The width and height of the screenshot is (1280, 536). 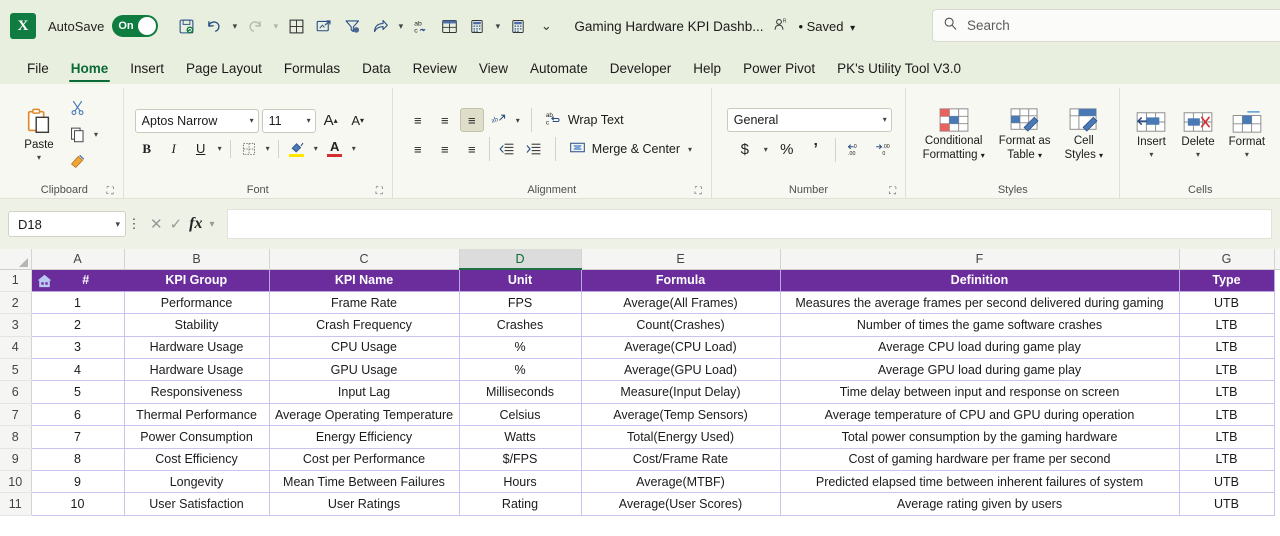 I want to click on cell-G7: LTB, so click(x=1227, y=415).